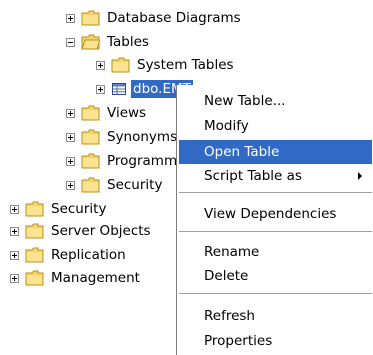  What do you see at coordinates (253, 176) in the screenshot?
I see `menu-item-label: Script Table as` at bounding box center [253, 176].